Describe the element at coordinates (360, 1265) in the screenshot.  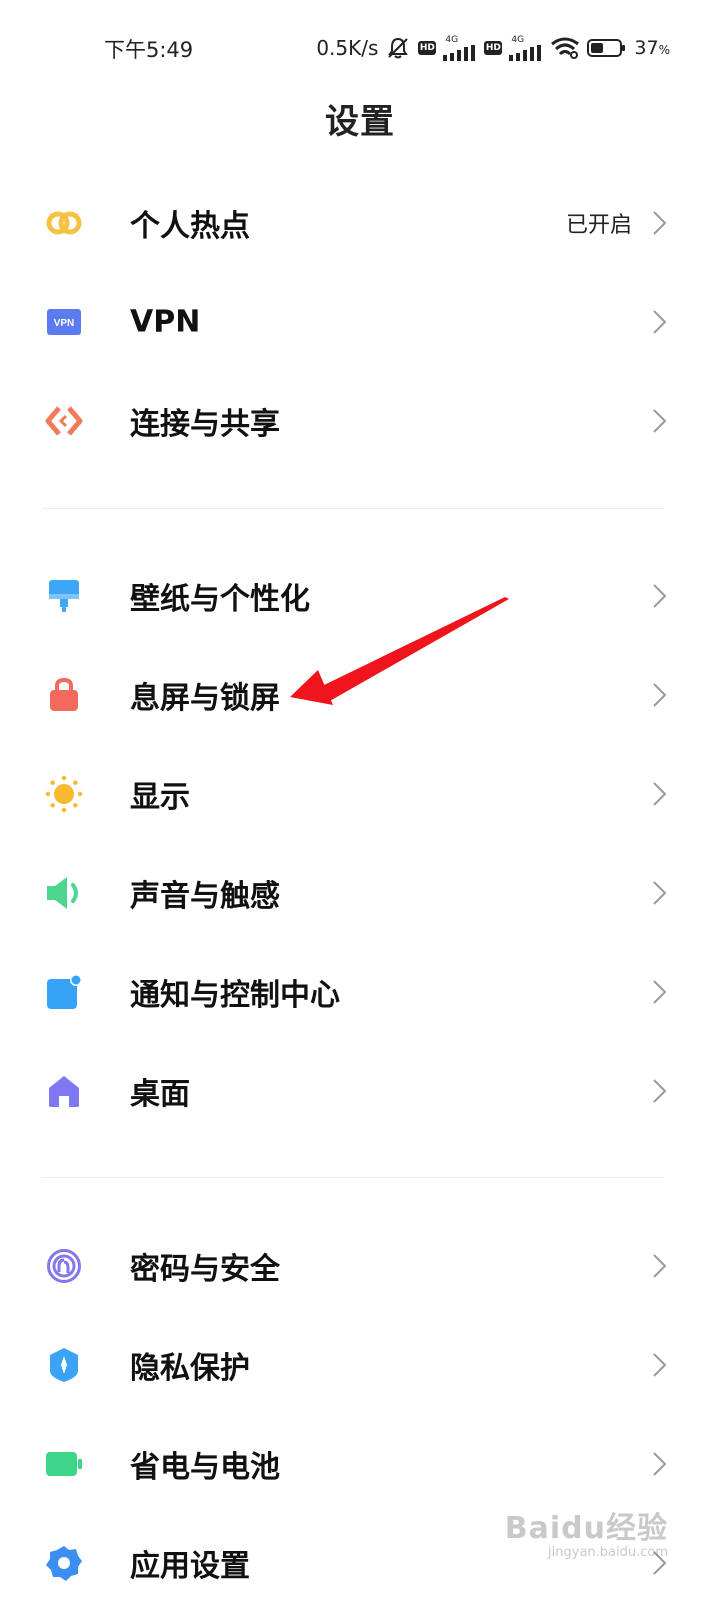
I see `settings-item-password: 密码与安全` at that location.